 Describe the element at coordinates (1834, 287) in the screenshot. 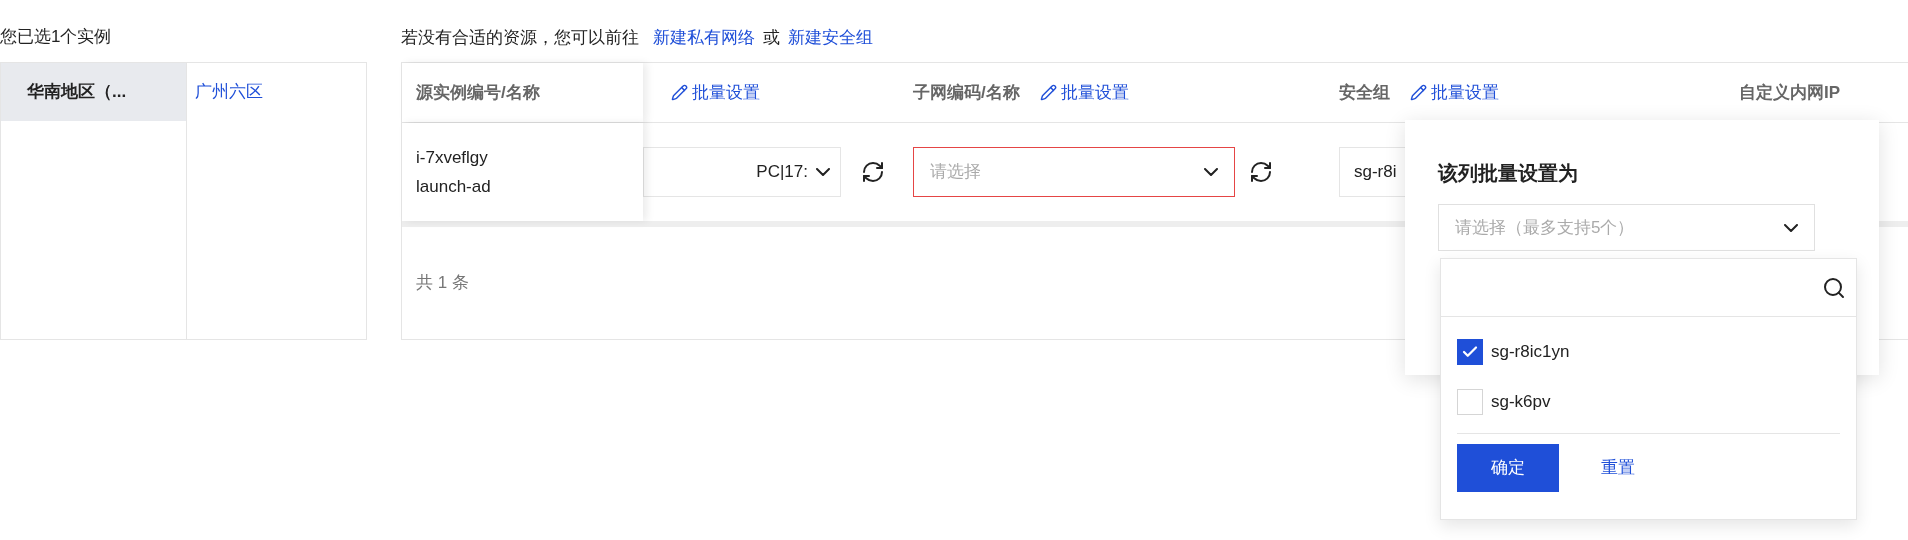

I see `search-icon` at that location.